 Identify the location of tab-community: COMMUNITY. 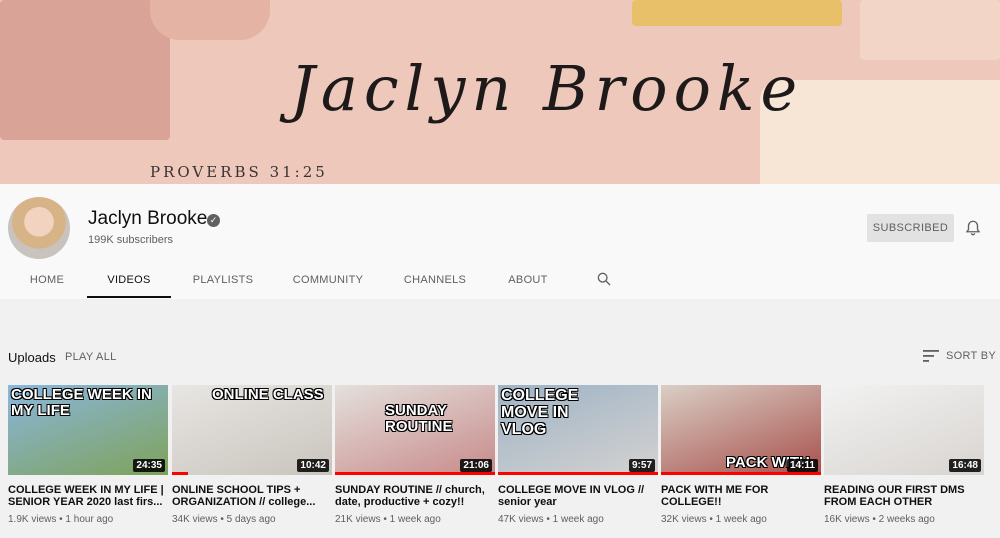
(328, 280).